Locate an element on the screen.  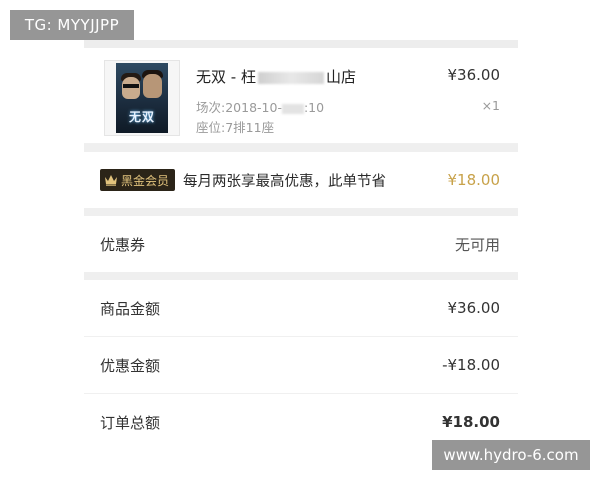
subtotal-label: 商品金额 is located at coordinates (130, 308).